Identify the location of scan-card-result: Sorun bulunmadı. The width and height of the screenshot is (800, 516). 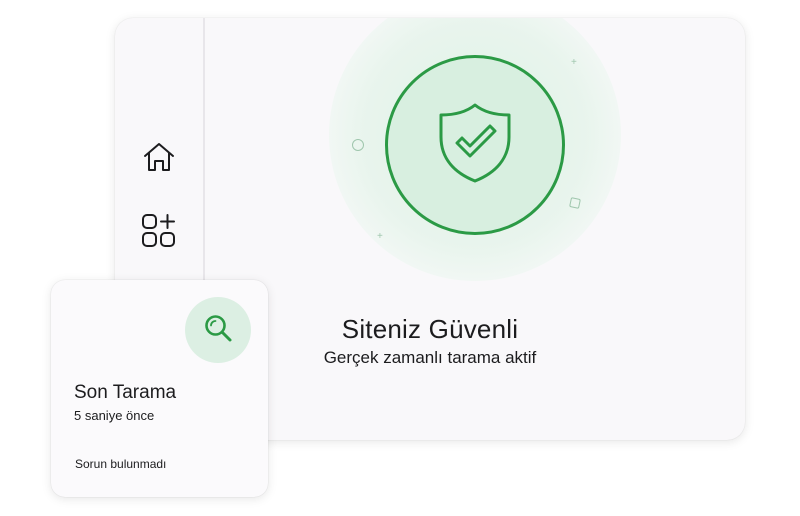
(121, 464).